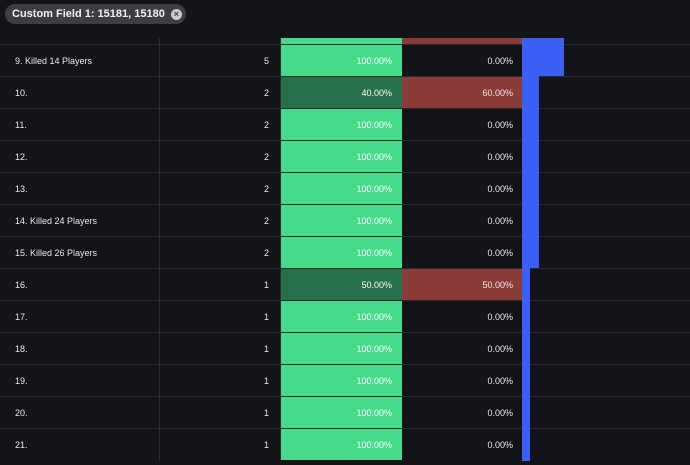 This screenshot has height=465, width=690. What do you see at coordinates (80, 348) in the screenshot?
I see `row-label: 18.` at bounding box center [80, 348].